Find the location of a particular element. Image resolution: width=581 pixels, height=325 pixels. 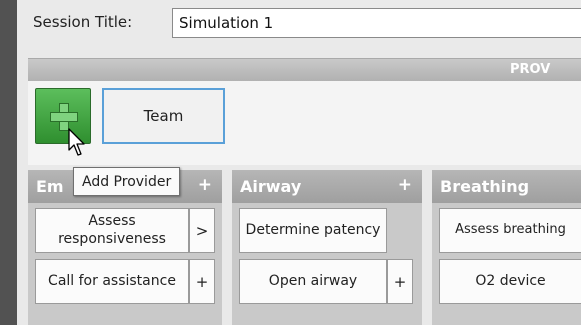

card-label: O2 device is located at coordinates (510, 280).